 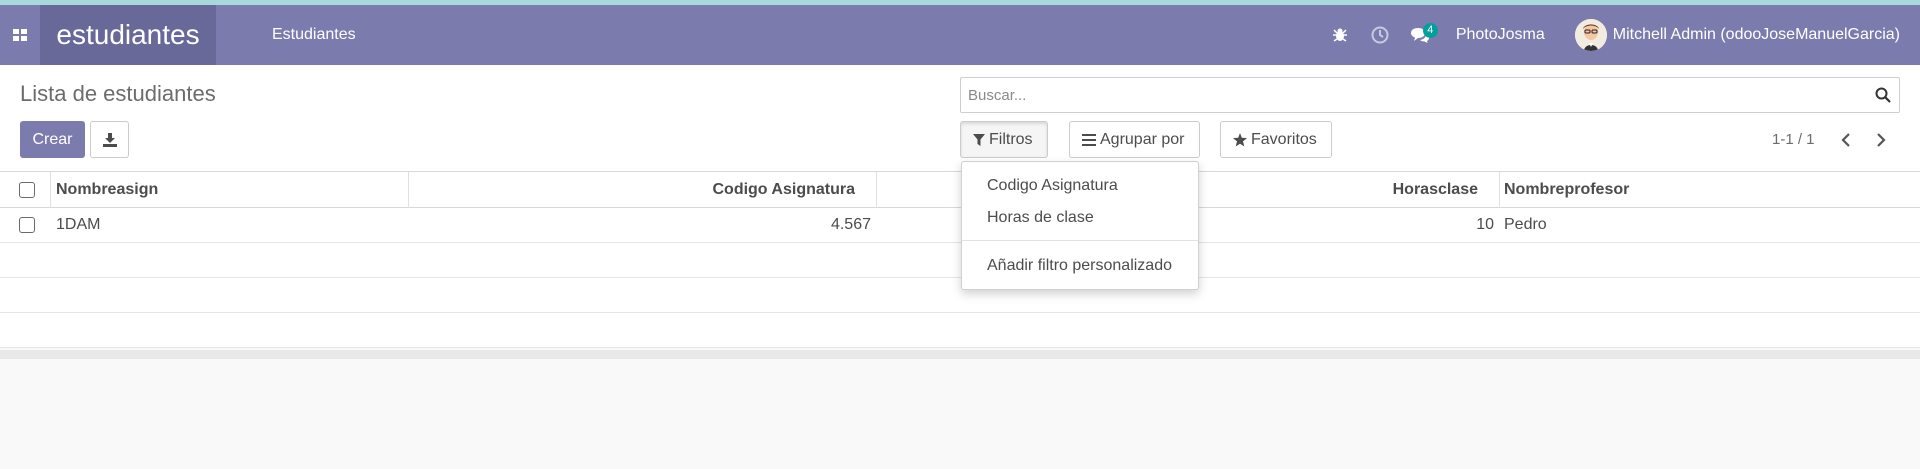 I want to click on cell-horasclase: 10, so click(x=1485, y=224).